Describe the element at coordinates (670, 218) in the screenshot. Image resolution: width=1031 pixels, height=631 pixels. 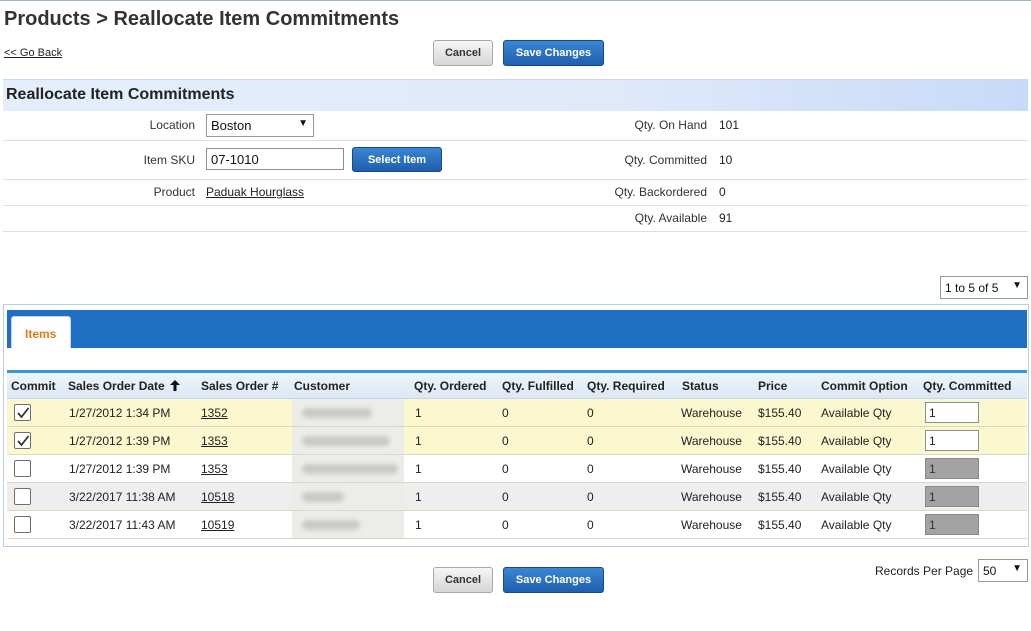
I see `qty-available-label: Qty. Available` at that location.